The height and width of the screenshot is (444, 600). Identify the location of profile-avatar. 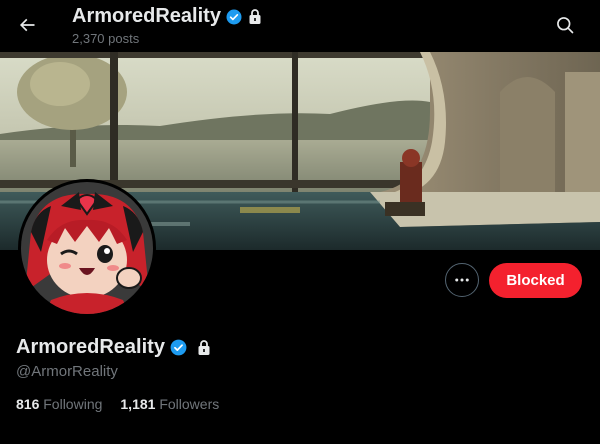
(87, 248).